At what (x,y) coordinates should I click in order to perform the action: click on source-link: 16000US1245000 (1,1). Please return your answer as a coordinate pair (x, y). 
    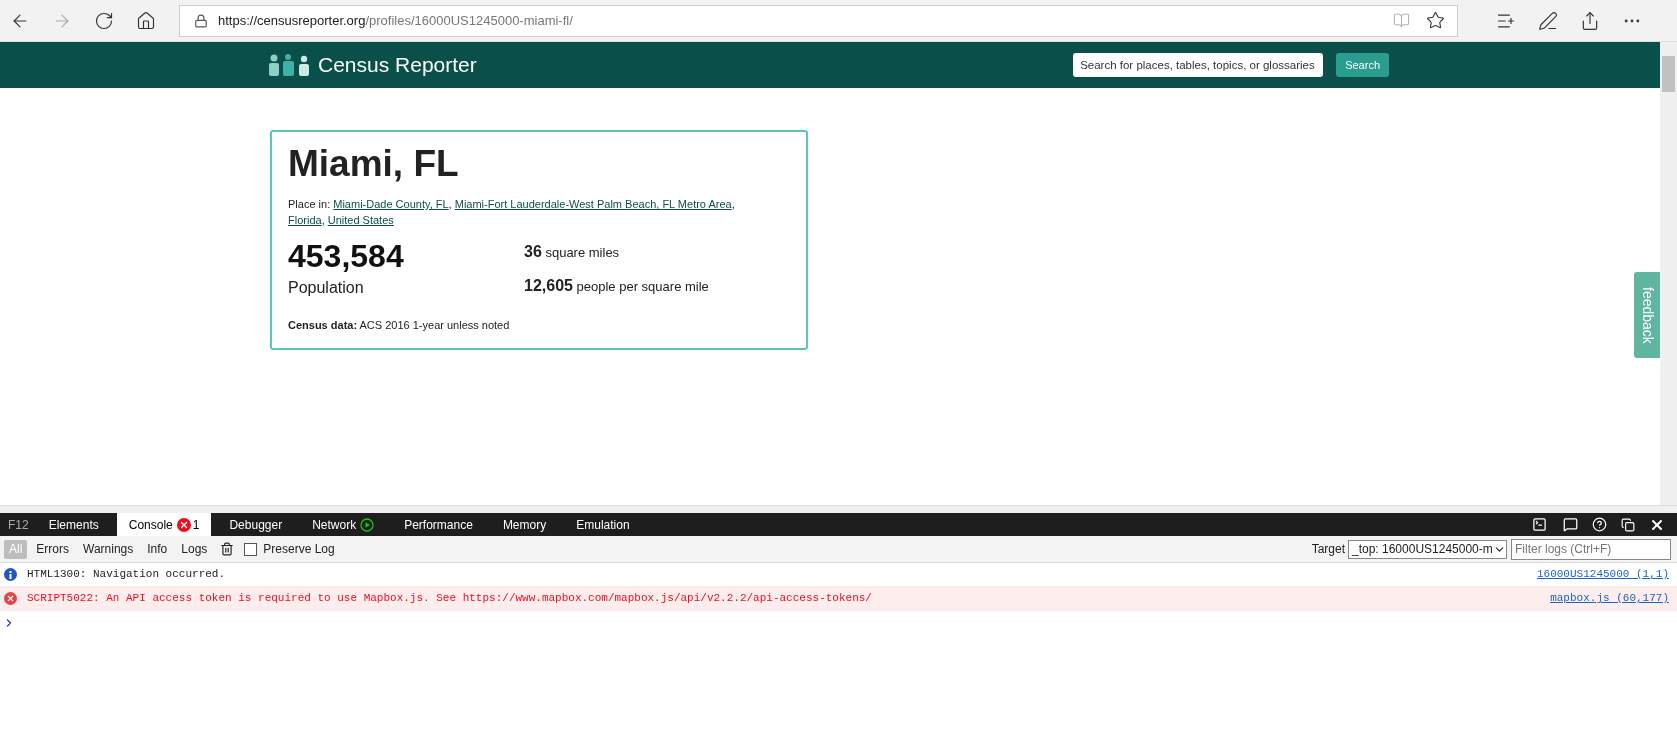
    Looking at the image, I should click on (1602, 574).